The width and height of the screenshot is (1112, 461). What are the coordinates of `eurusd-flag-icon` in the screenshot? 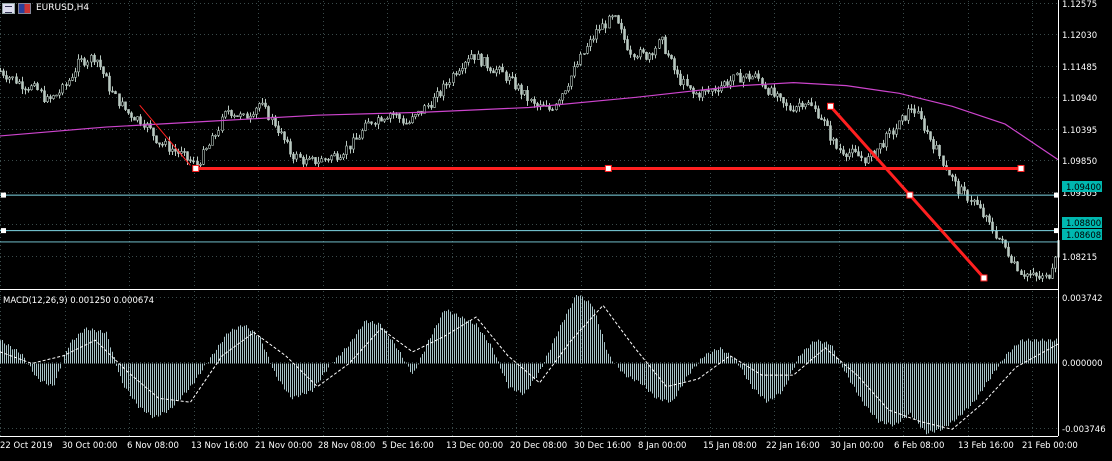 It's located at (24, 8).